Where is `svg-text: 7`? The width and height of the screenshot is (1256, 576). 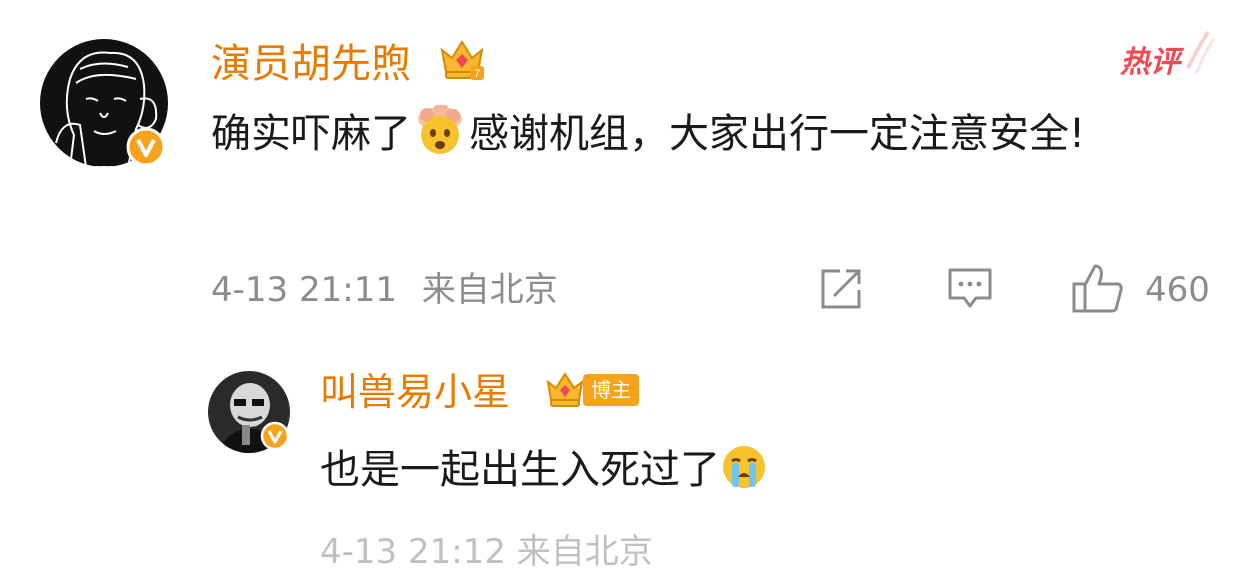
svg-text: 7 is located at coordinates (477, 74).